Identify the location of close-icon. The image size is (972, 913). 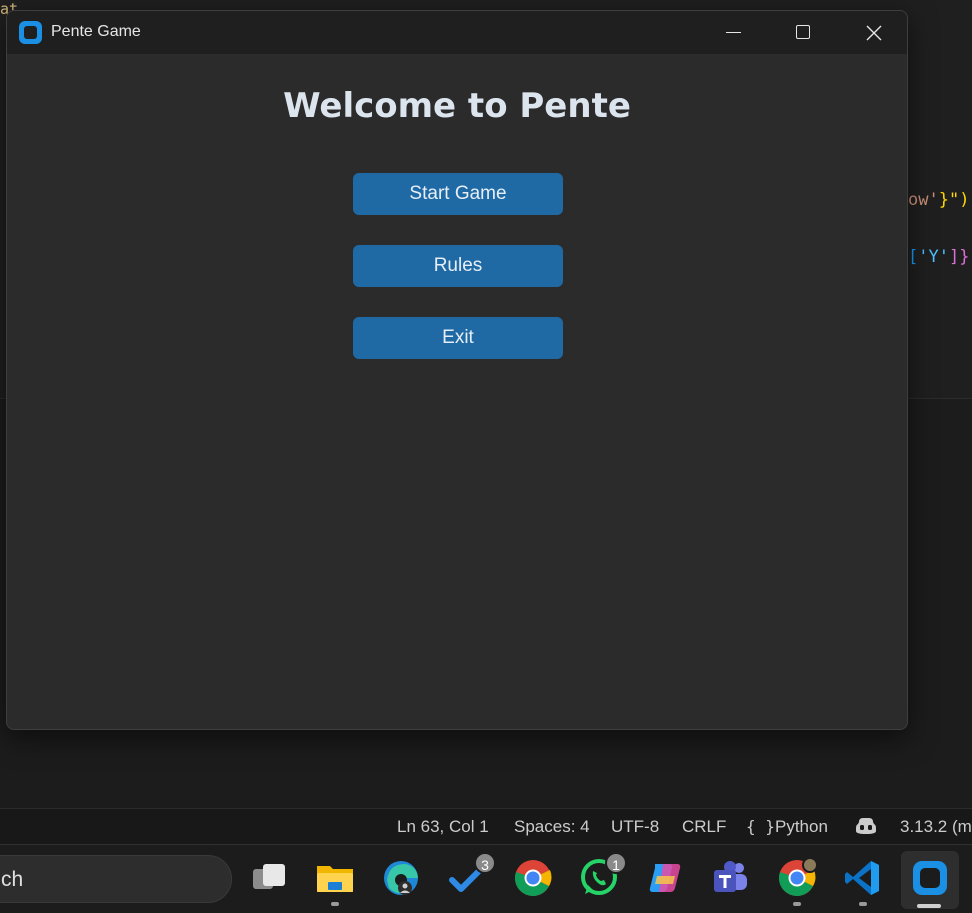
(874, 33).